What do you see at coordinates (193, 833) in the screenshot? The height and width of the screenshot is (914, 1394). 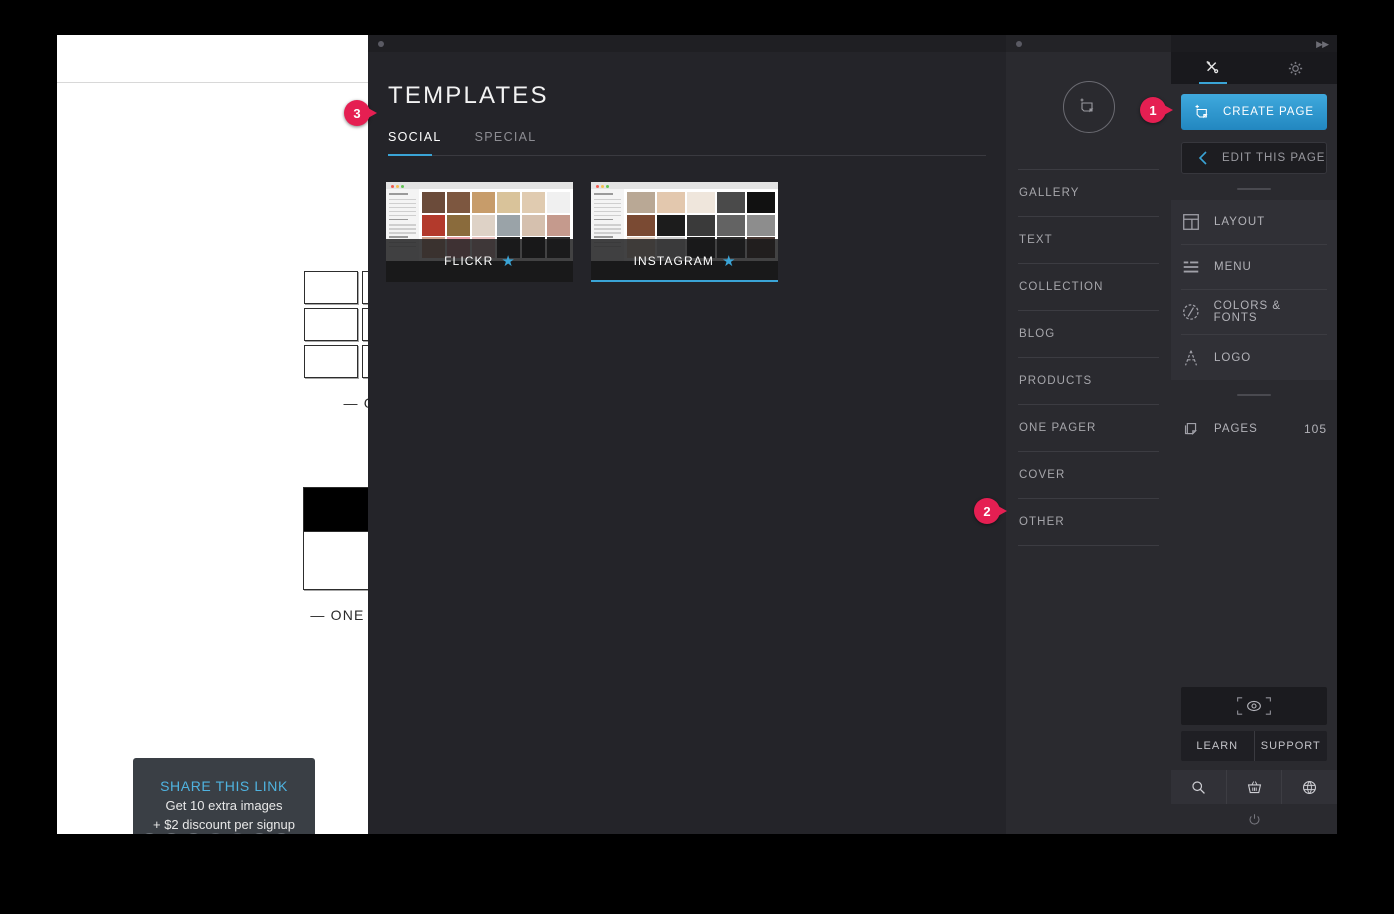 I see `pinterest-icon: ℗` at bounding box center [193, 833].